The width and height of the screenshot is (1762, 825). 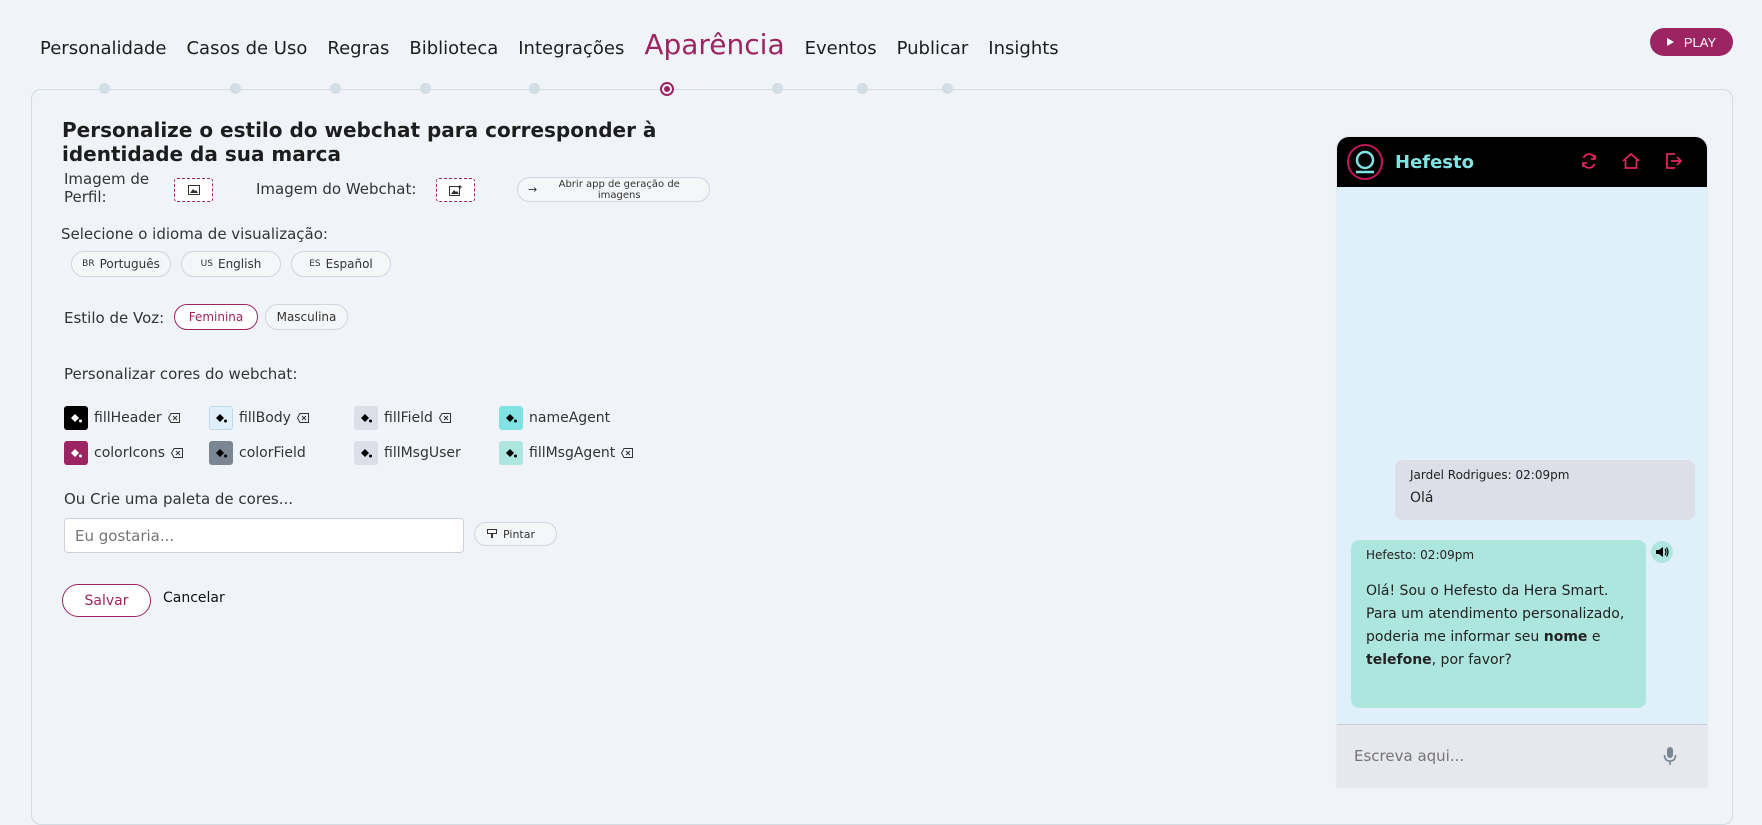 What do you see at coordinates (194, 598) in the screenshot?
I see `cancel-button: Cancelar` at bounding box center [194, 598].